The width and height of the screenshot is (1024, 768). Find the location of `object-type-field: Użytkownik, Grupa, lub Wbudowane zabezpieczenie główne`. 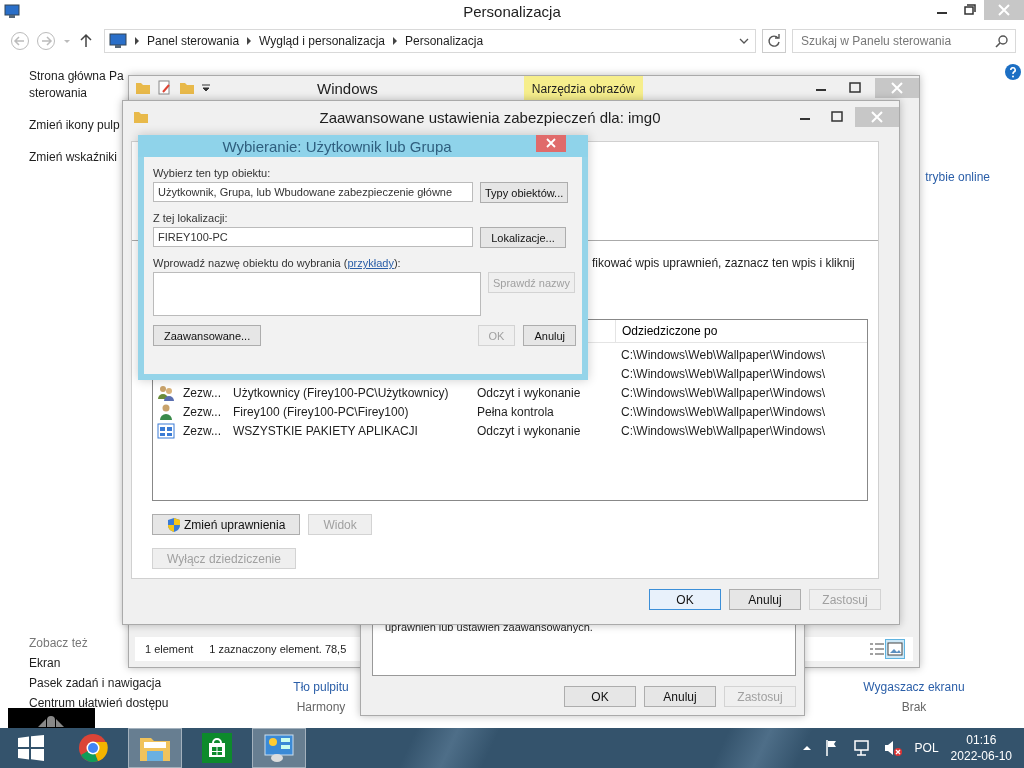

object-type-field: Użytkownik, Grupa, lub Wbudowane zabezpieczenie główne is located at coordinates (313, 192).